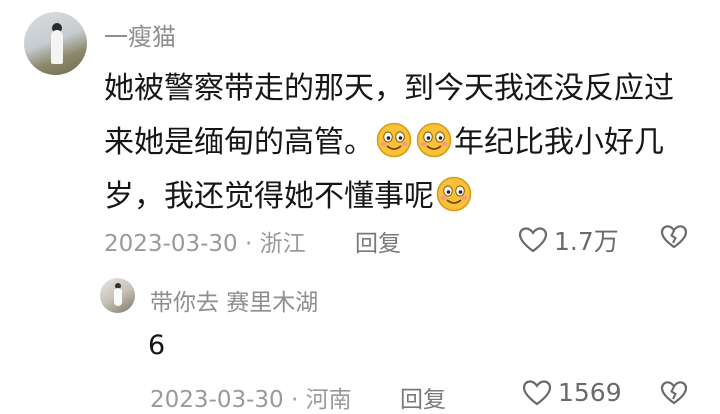  What do you see at coordinates (205, 244) in the screenshot?
I see `comment-date-location: 2023-03-30 · 浙江` at bounding box center [205, 244].